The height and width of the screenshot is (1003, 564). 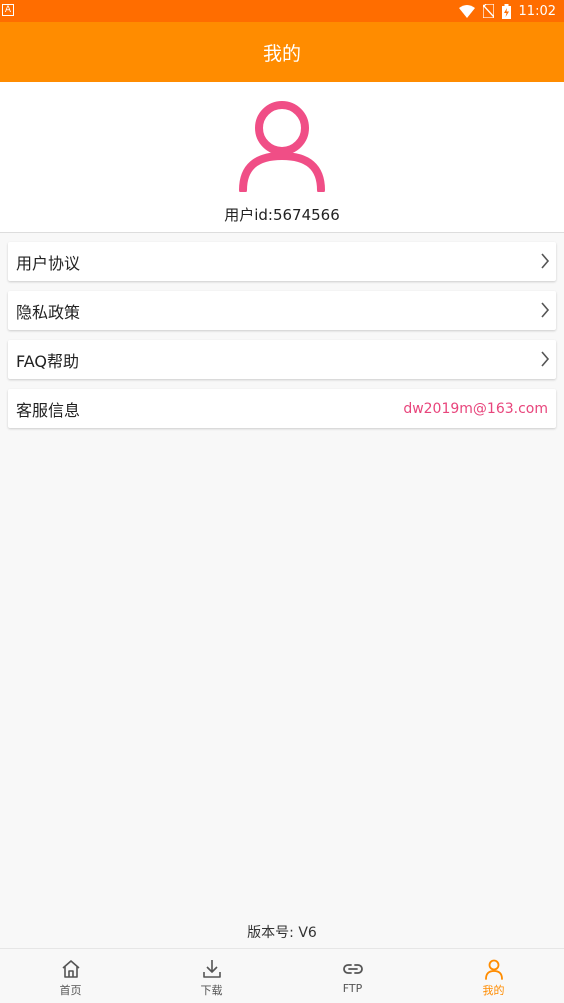 I want to click on person-icon, so click(x=493, y=969).